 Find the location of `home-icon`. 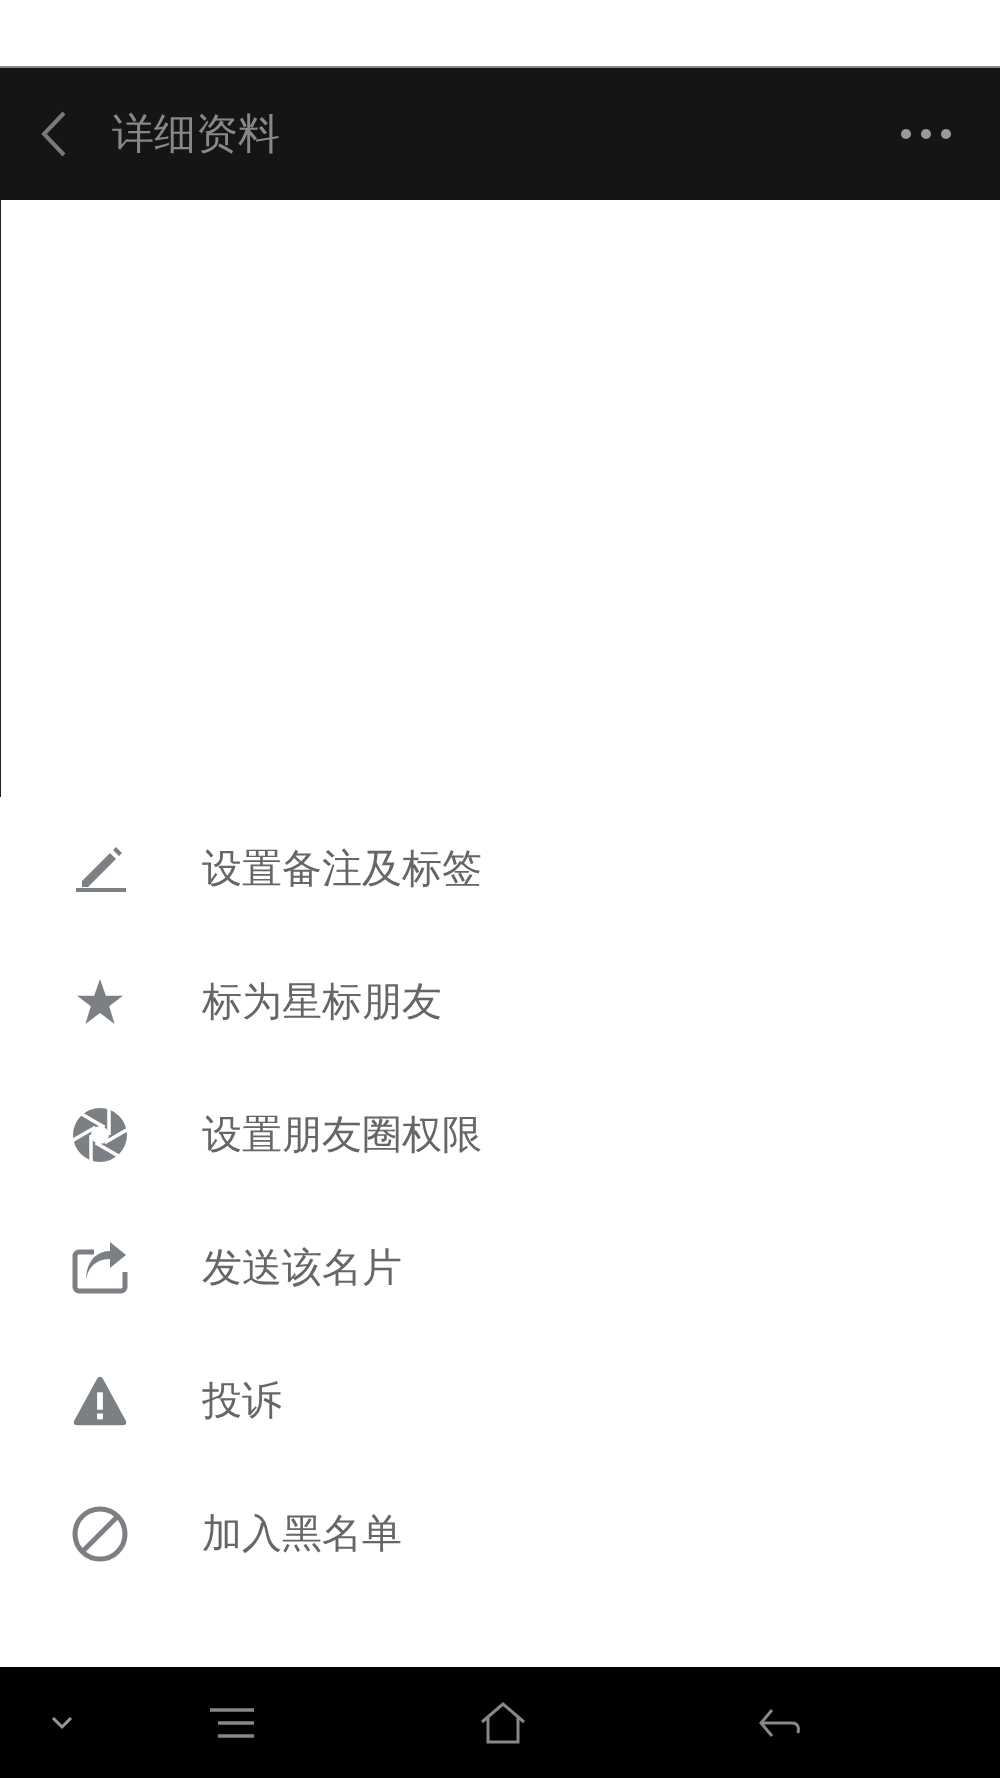

home-icon is located at coordinates (503, 1722).